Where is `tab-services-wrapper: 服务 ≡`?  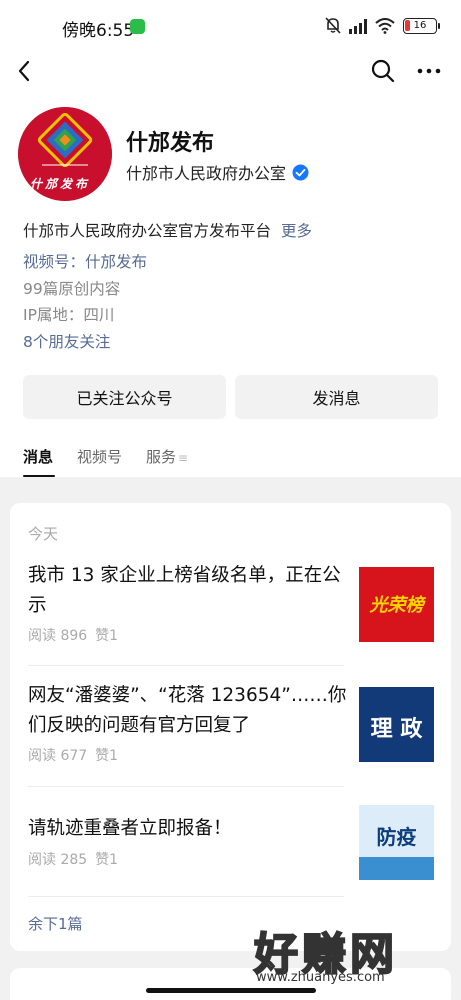 tab-services-wrapper: 服务 ≡ is located at coordinates (167, 461).